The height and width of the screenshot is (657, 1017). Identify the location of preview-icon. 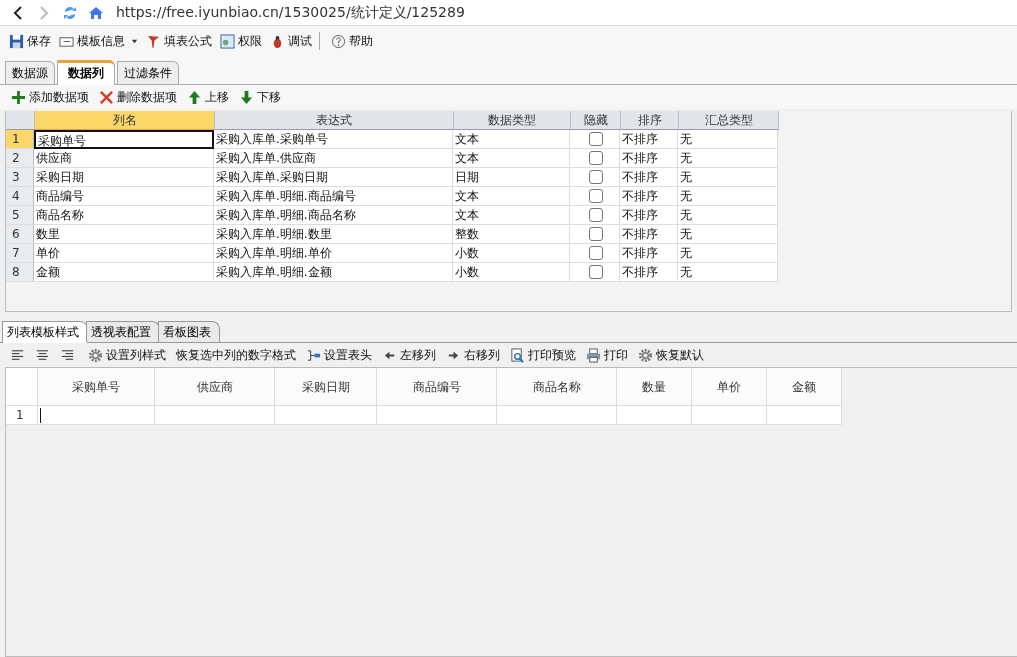
(517, 355).